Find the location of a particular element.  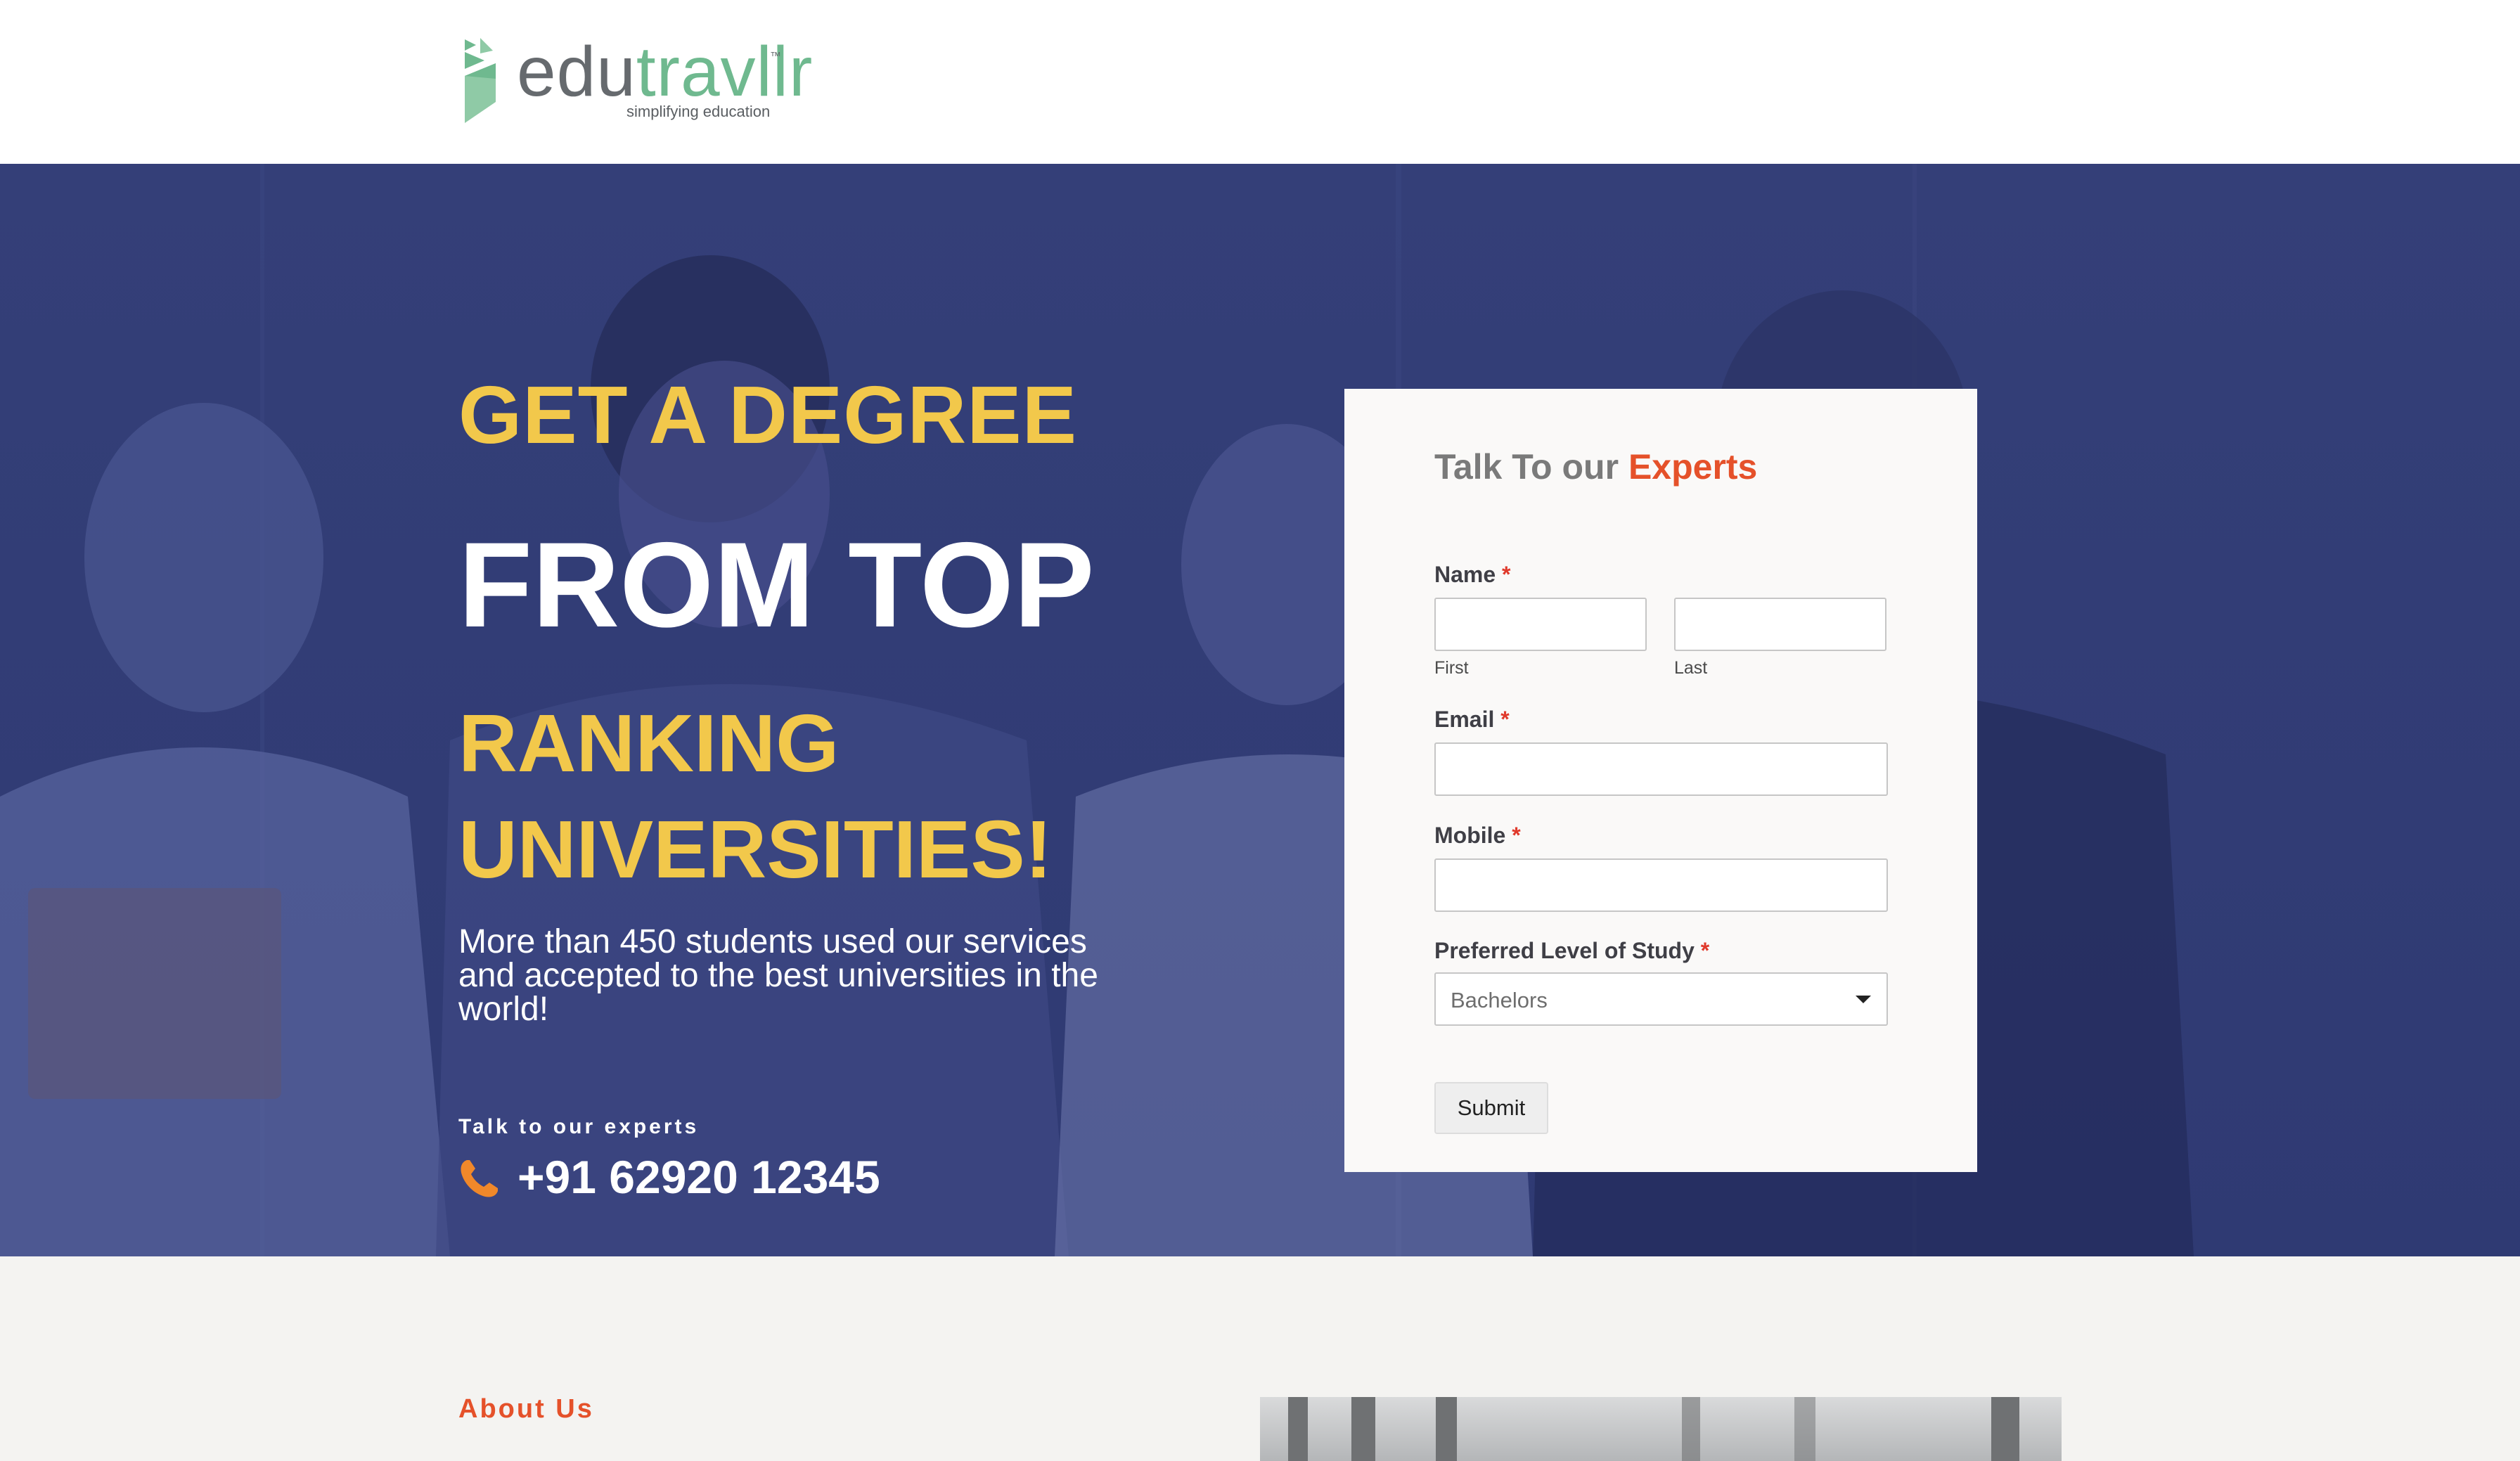

last-sublabel: Last is located at coordinates (1691, 668).